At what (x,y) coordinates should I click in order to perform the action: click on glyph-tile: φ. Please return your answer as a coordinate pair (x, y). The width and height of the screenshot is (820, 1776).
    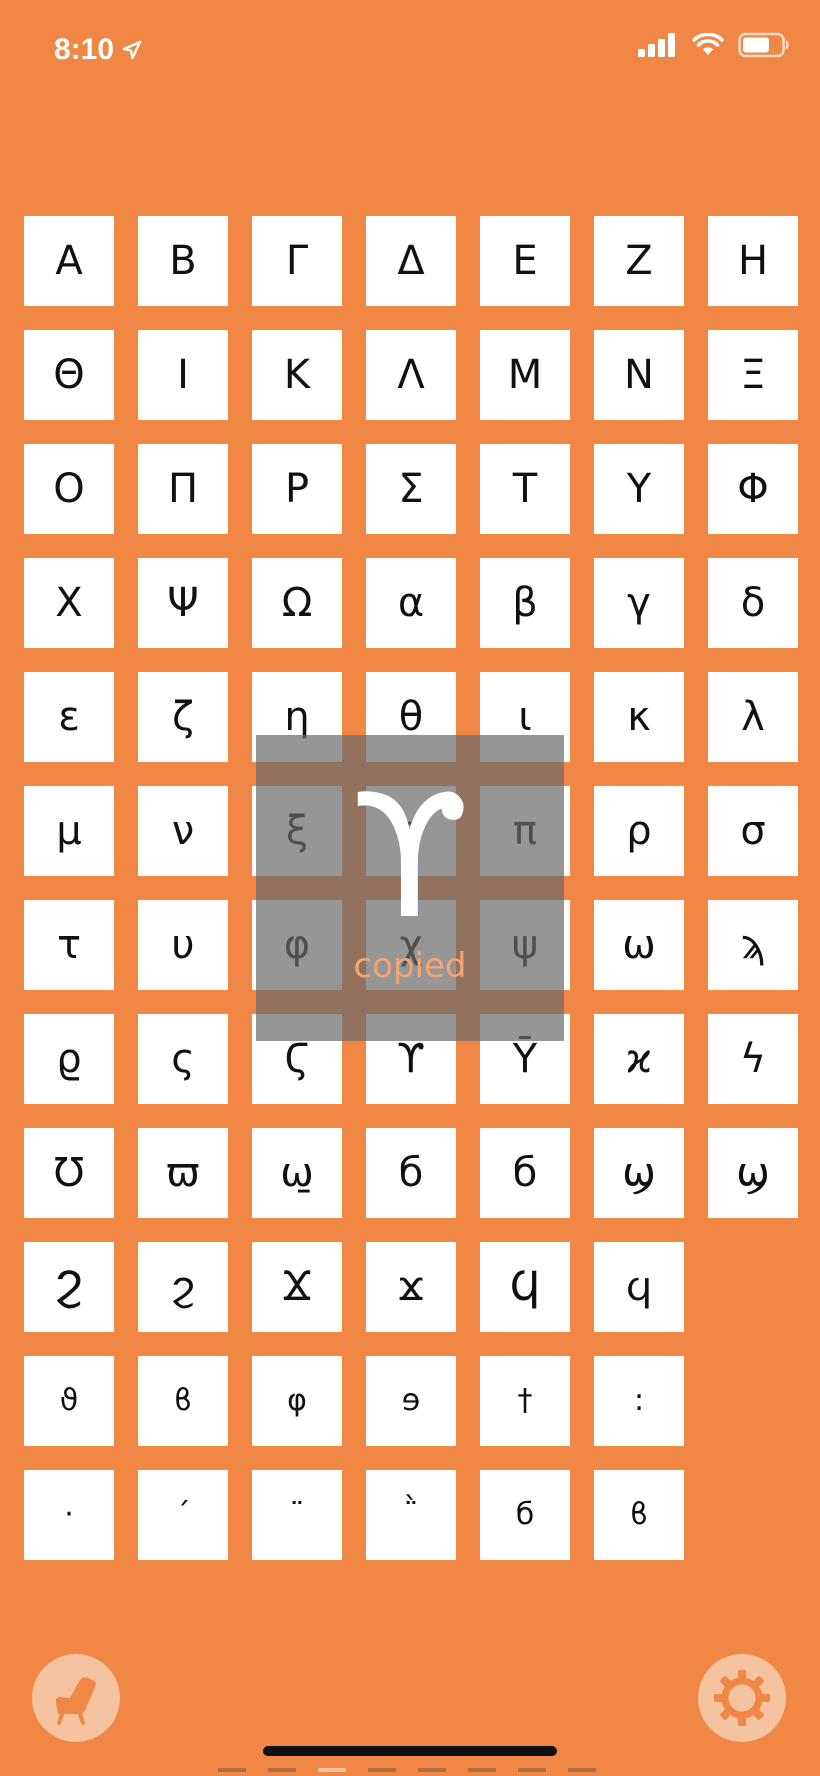
    Looking at the image, I should click on (297, 1401).